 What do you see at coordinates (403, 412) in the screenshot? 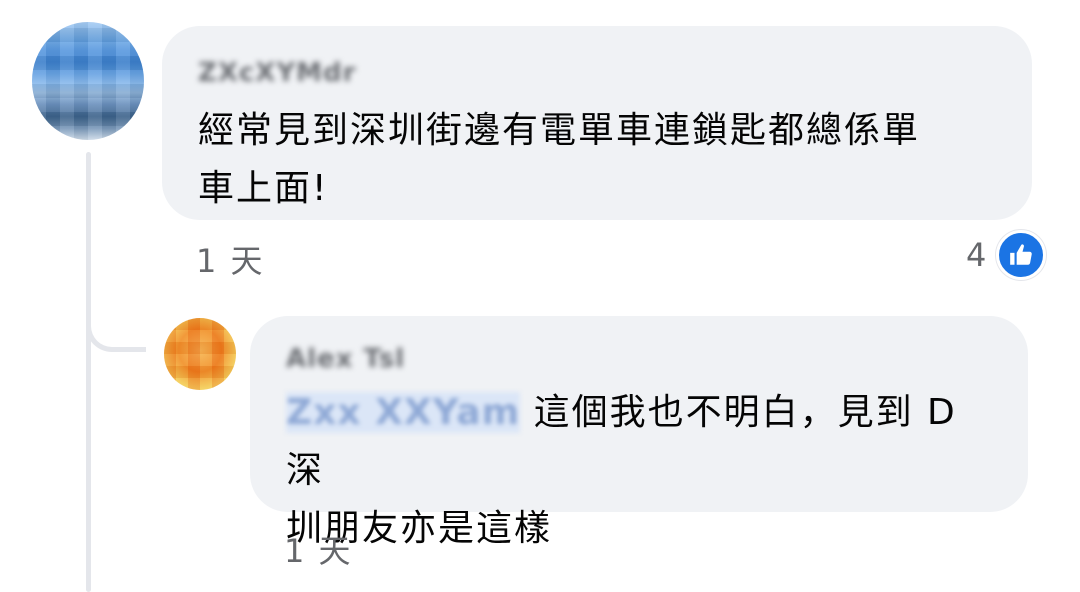
I see `mention-tag: Zxx XXYam` at bounding box center [403, 412].